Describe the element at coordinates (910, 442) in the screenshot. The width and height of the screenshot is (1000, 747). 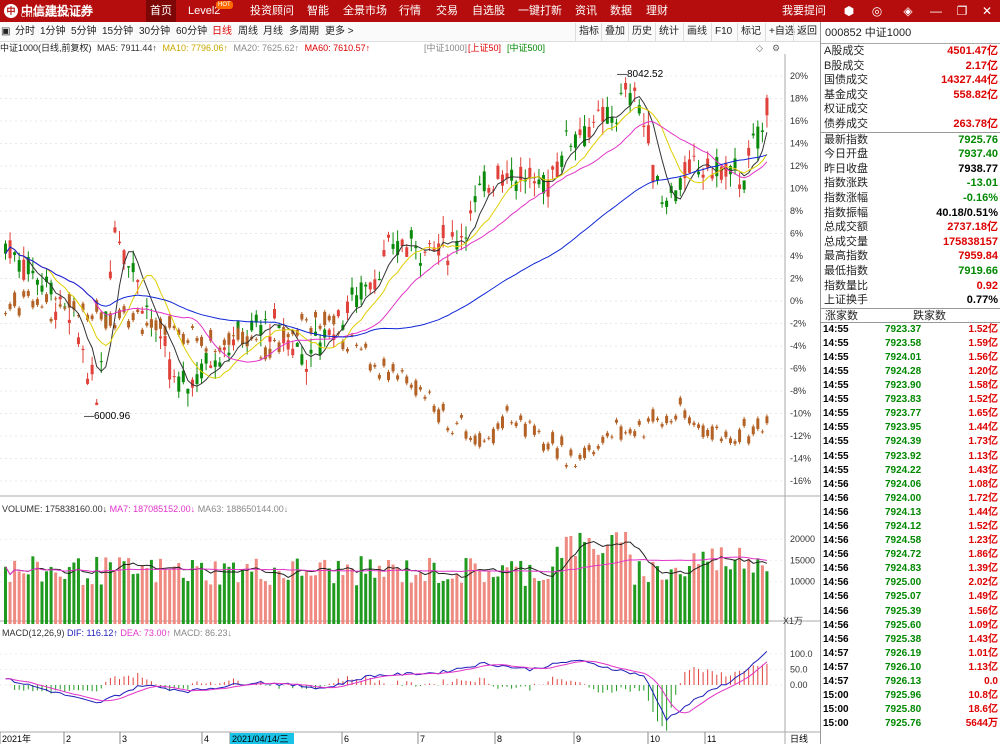
I see `tick-row: 14:55 7924.39 1.73亿` at that location.